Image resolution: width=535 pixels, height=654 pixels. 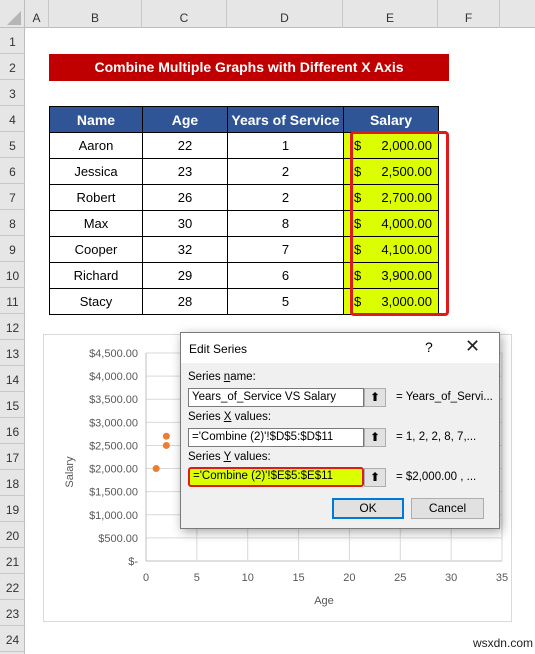 What do you see at coordinates (285, 301) in the screenshot?
I see `cell-years-of-service: 5` at bounding box center [285, 301].